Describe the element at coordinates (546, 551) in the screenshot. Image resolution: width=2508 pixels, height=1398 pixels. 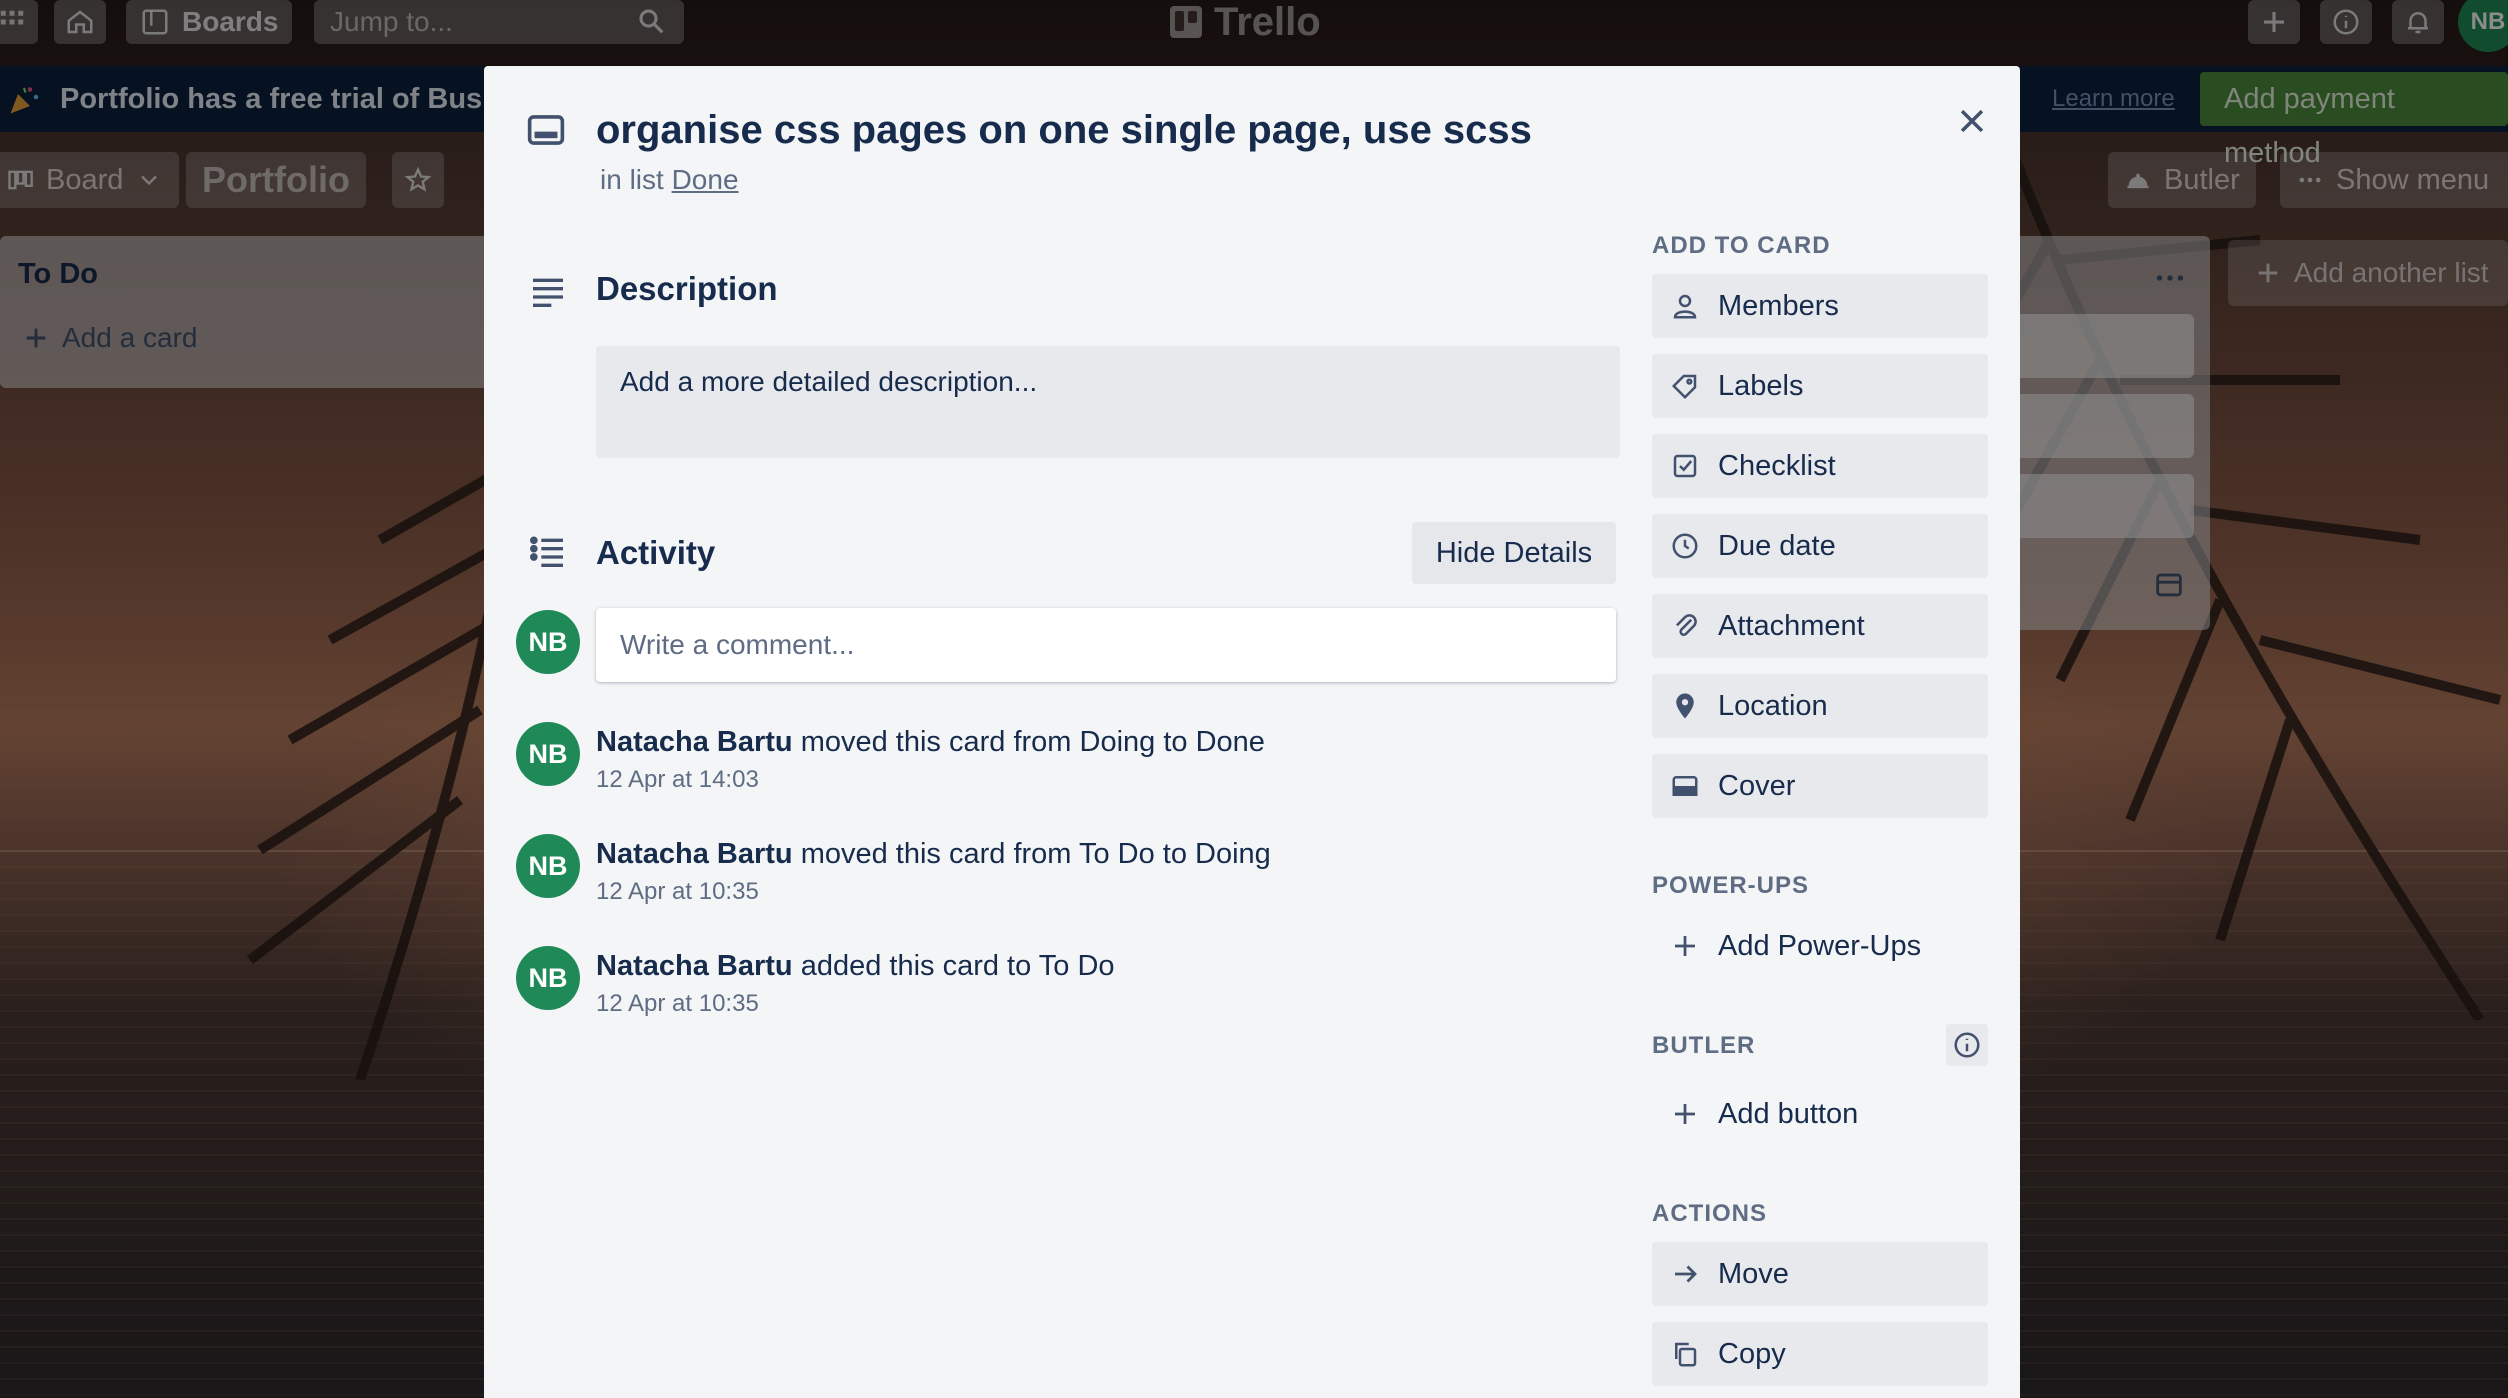
I see `activity-icon` at that location.